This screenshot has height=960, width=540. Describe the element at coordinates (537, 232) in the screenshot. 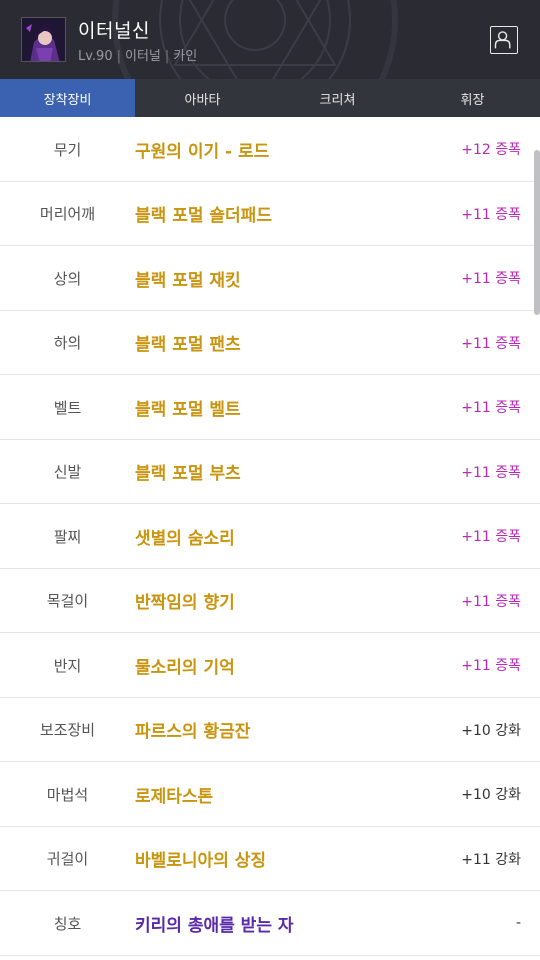

I see `scrollbar` at that location.